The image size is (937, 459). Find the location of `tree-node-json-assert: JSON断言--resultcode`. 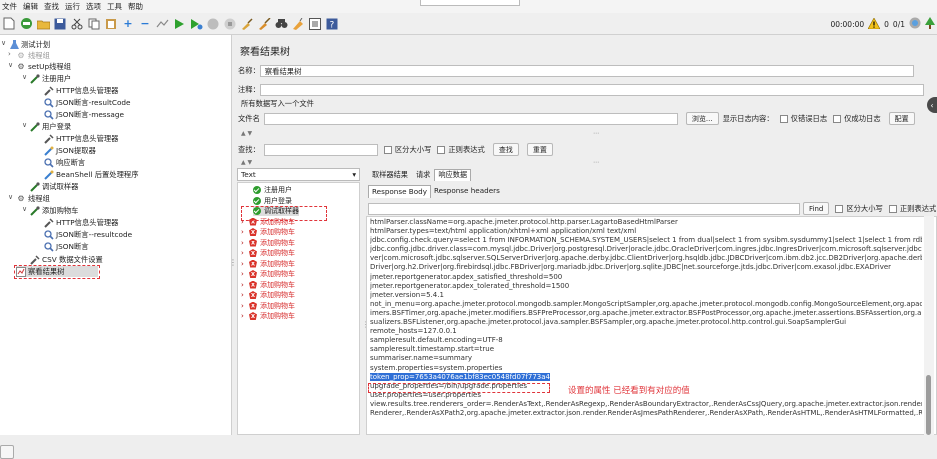

tree-node-json-assert: JSON断言--resultcode is located at coordinates (88, 234).